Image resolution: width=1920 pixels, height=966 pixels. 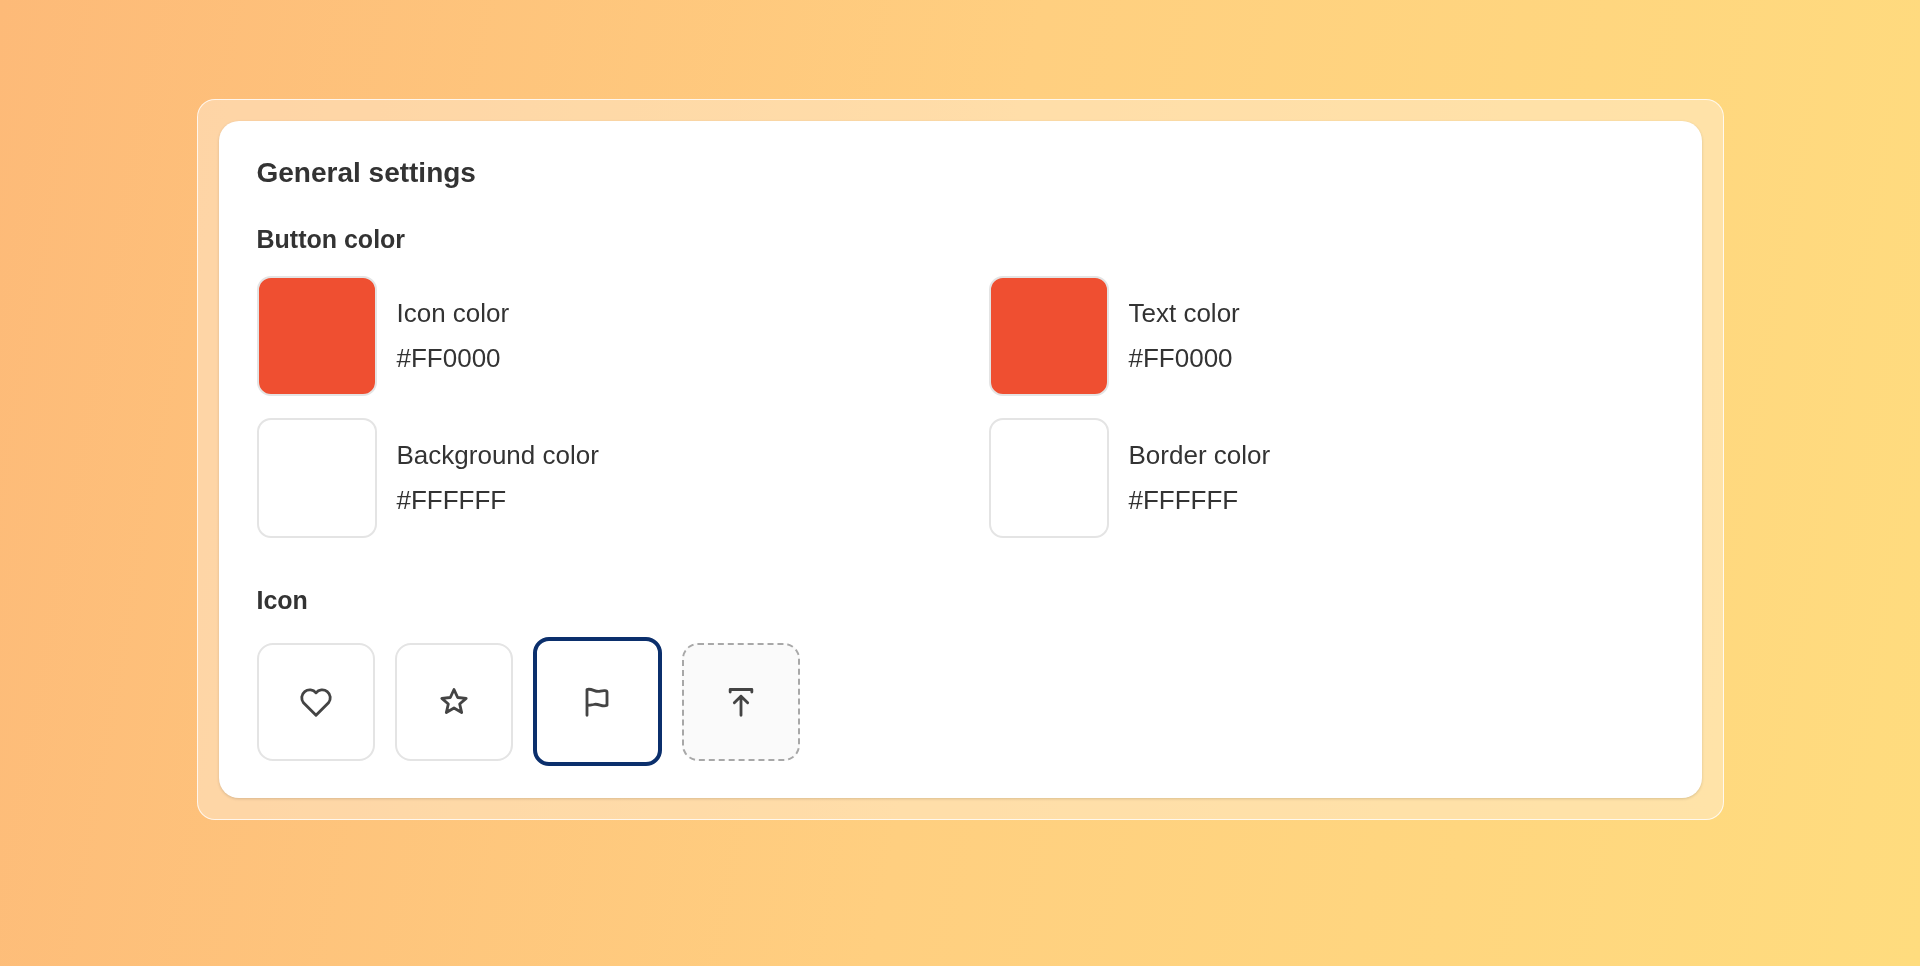 What do you see at coordinates (331, 239) in the screenshot?
I see `section-heading: Button color` at bounding box center [331, 239].